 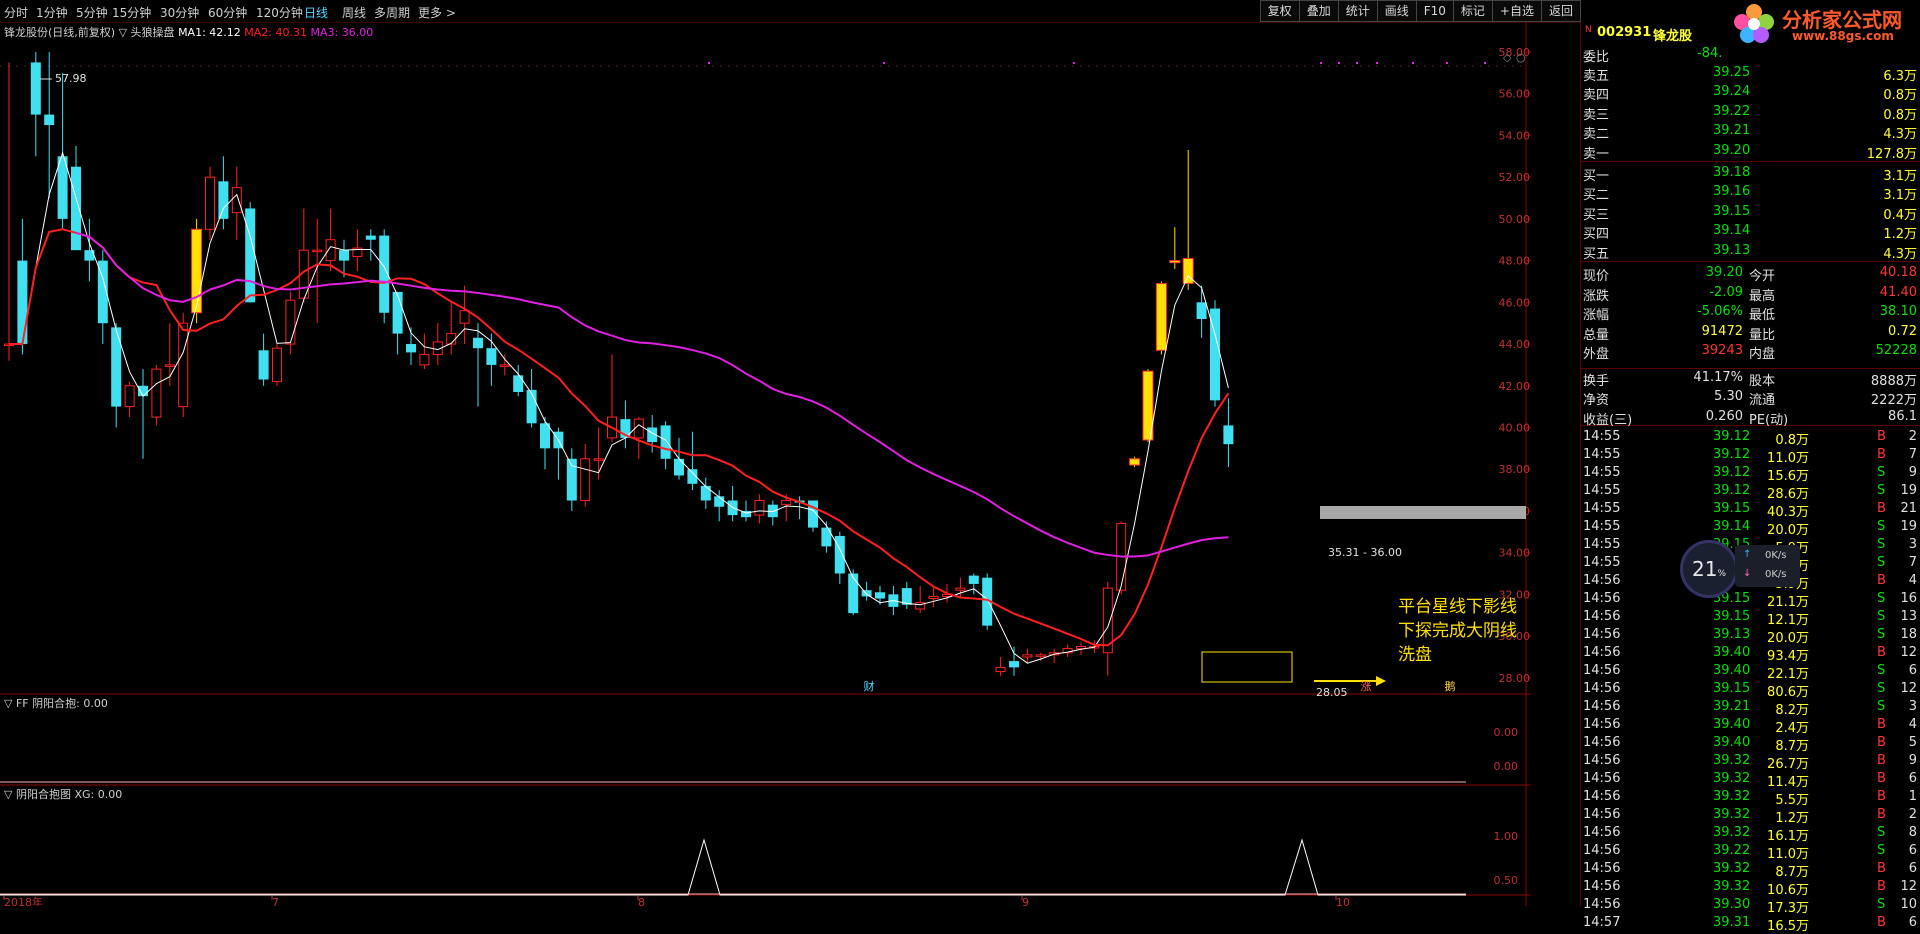 I want to click on period-tab-4: 30分钟, so click(x=179, y=12).